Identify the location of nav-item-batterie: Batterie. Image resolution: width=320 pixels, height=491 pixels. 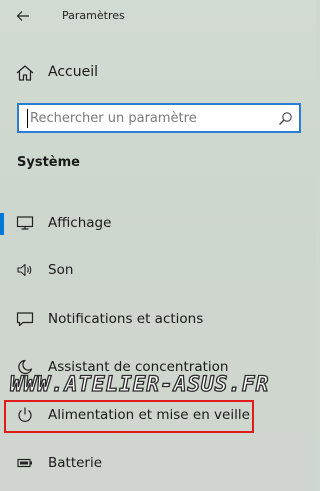
(158, 464).